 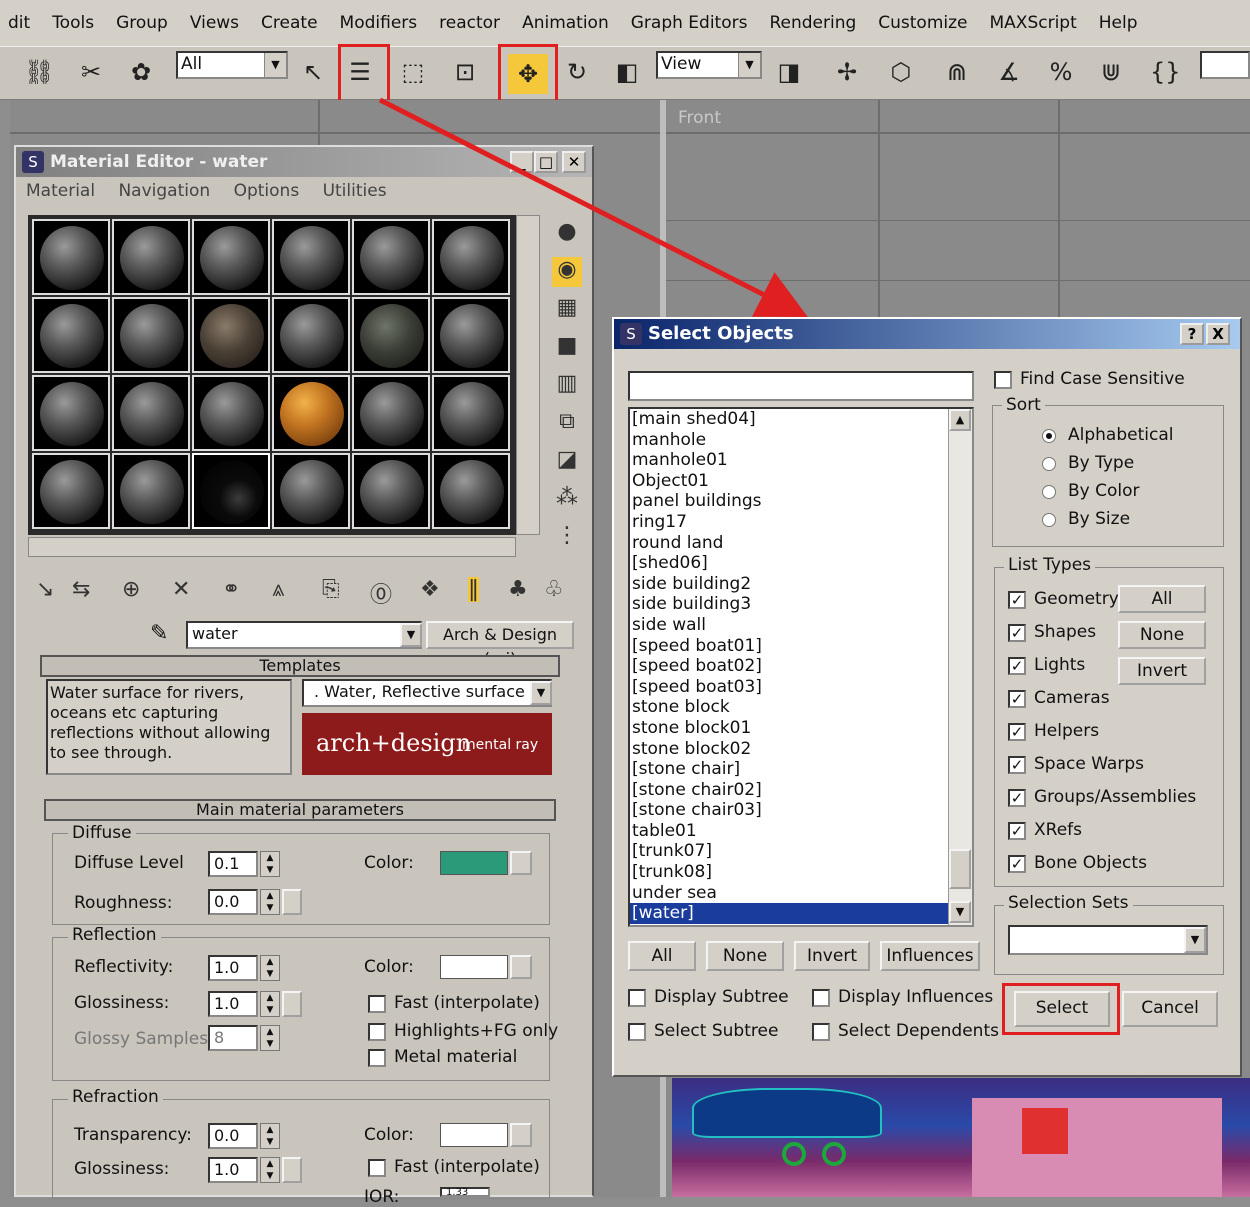 I want to click on annotation-arrows, so click(x=593, y=207).